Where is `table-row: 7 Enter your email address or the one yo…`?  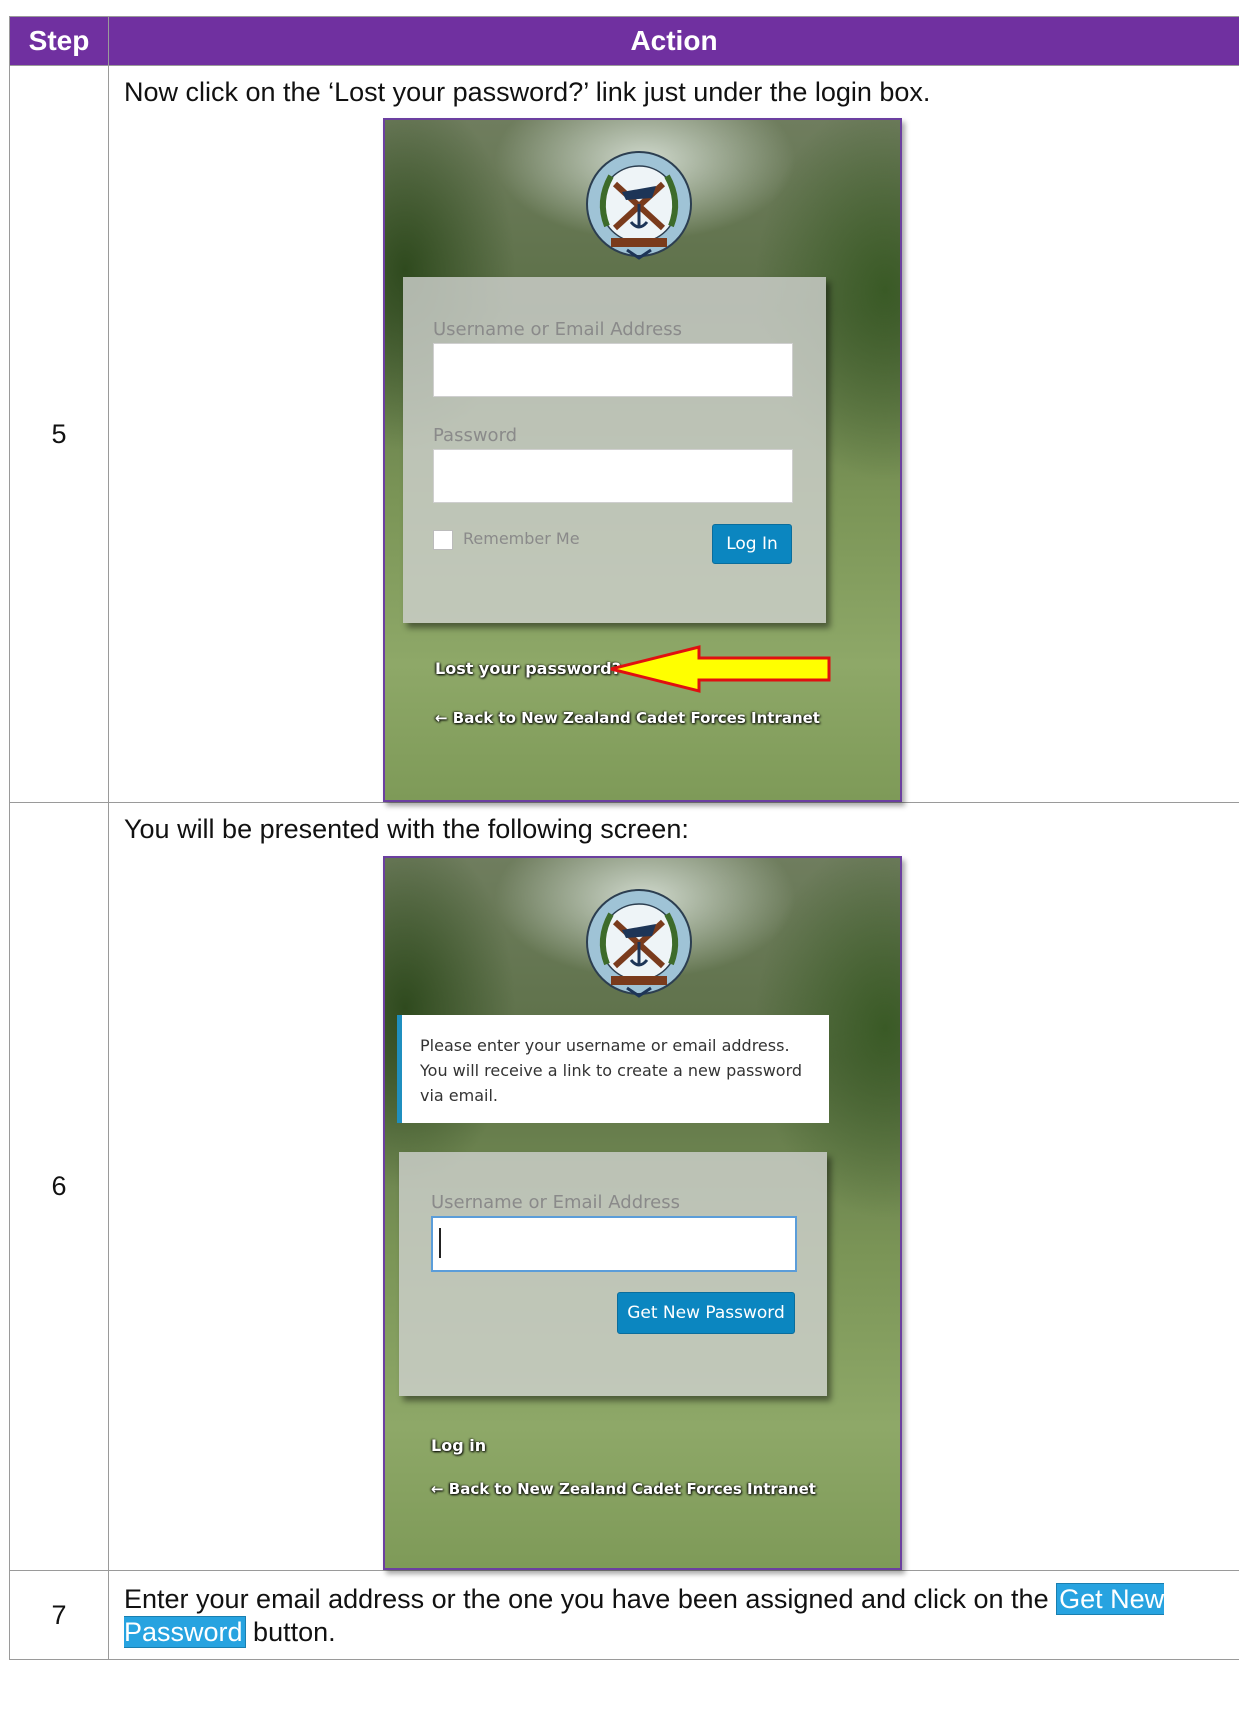 table-row: 7 Enter your email address or the one yo… is located at coordinates (624, 1615).